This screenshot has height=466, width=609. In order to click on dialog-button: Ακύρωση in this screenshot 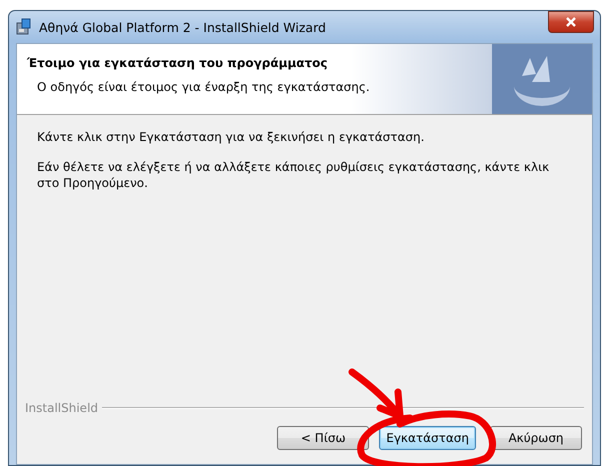, I will do `click(536, 438)`.